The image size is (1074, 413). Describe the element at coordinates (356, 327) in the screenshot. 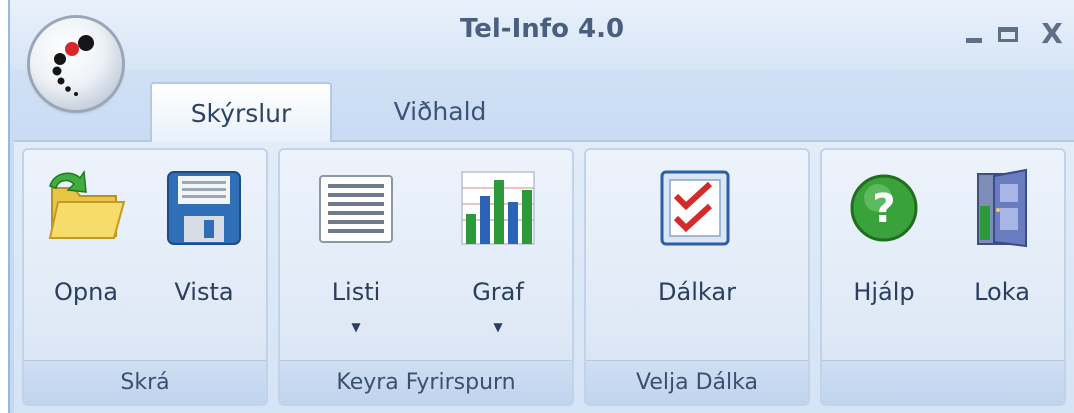

I see `list-dropdown-arrow-icon: ▼` at that location.